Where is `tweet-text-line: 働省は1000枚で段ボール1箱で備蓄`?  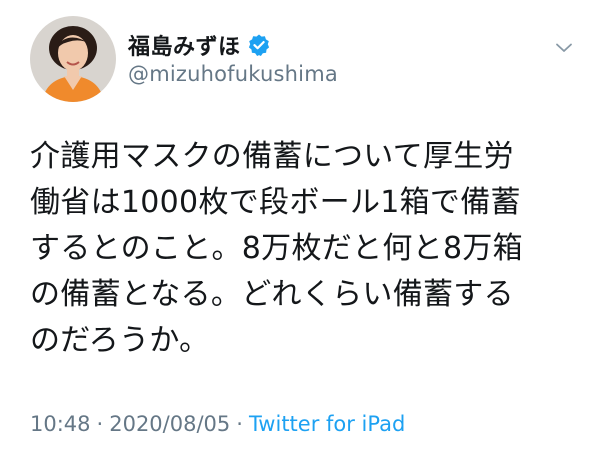 tweet-text-line: 働省は1000枚で段ボール1箱で備蓄 is located at coordinates (275, 202).